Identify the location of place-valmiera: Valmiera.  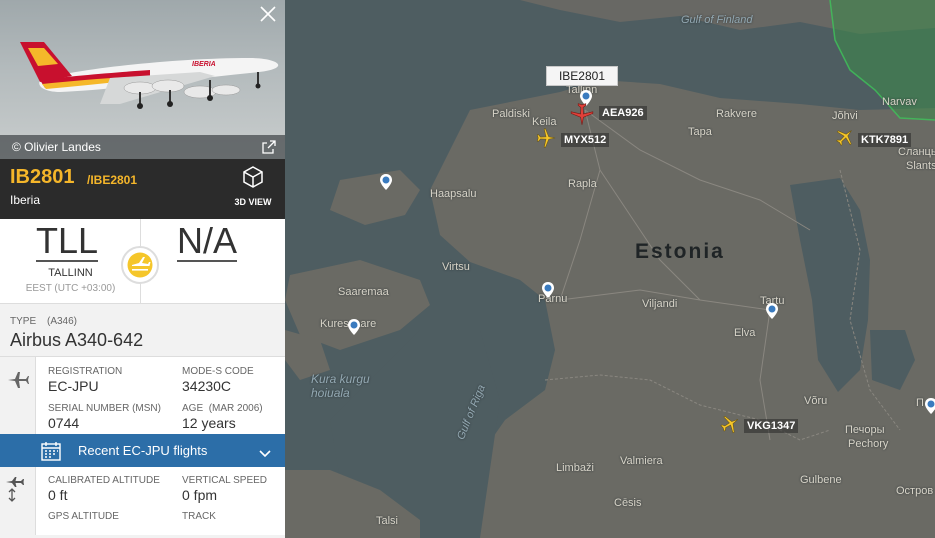
(641, 461).